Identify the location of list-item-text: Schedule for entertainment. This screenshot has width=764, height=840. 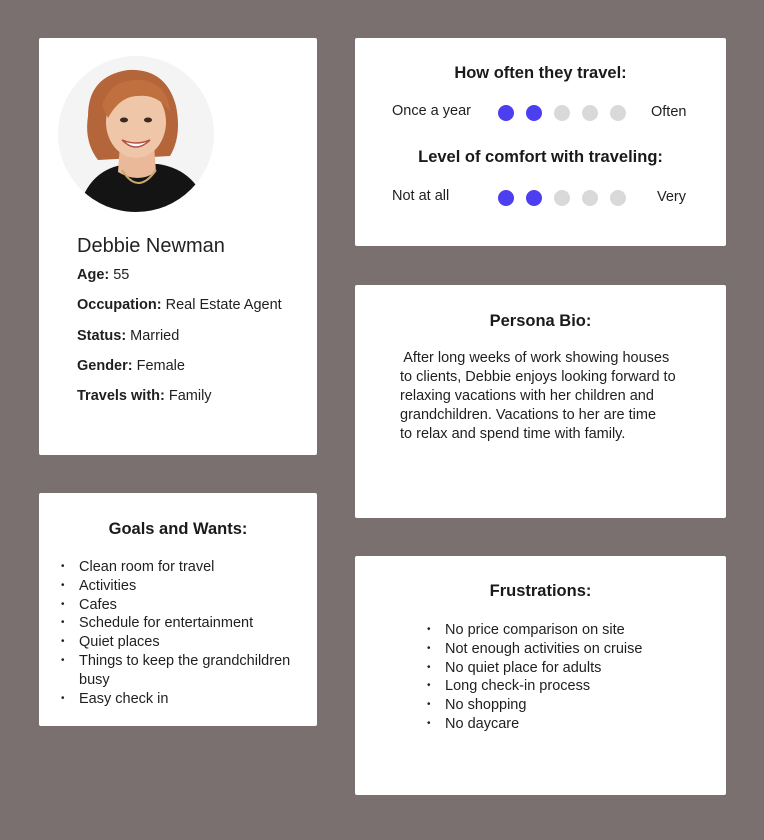
(166, 623).